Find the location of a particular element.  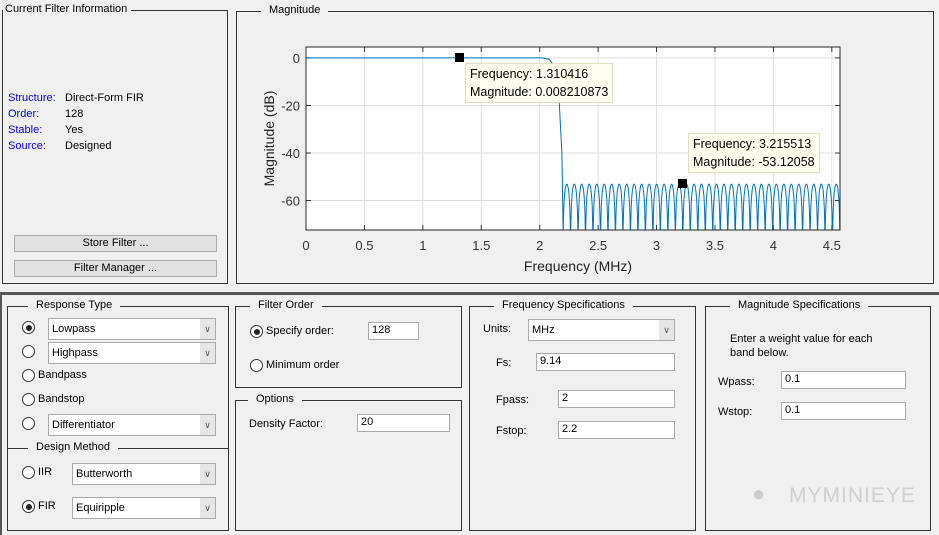

x-tick-label: 1 is located at coordinates (422, 245).